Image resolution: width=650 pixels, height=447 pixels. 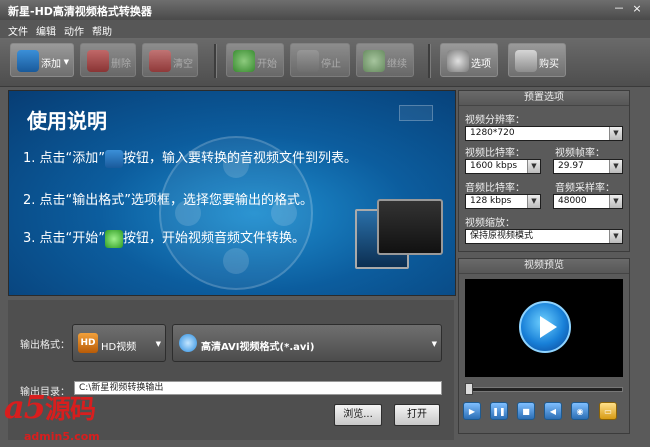 I want to click on video-fps-value: 29.97, so click(x=571, y=166).